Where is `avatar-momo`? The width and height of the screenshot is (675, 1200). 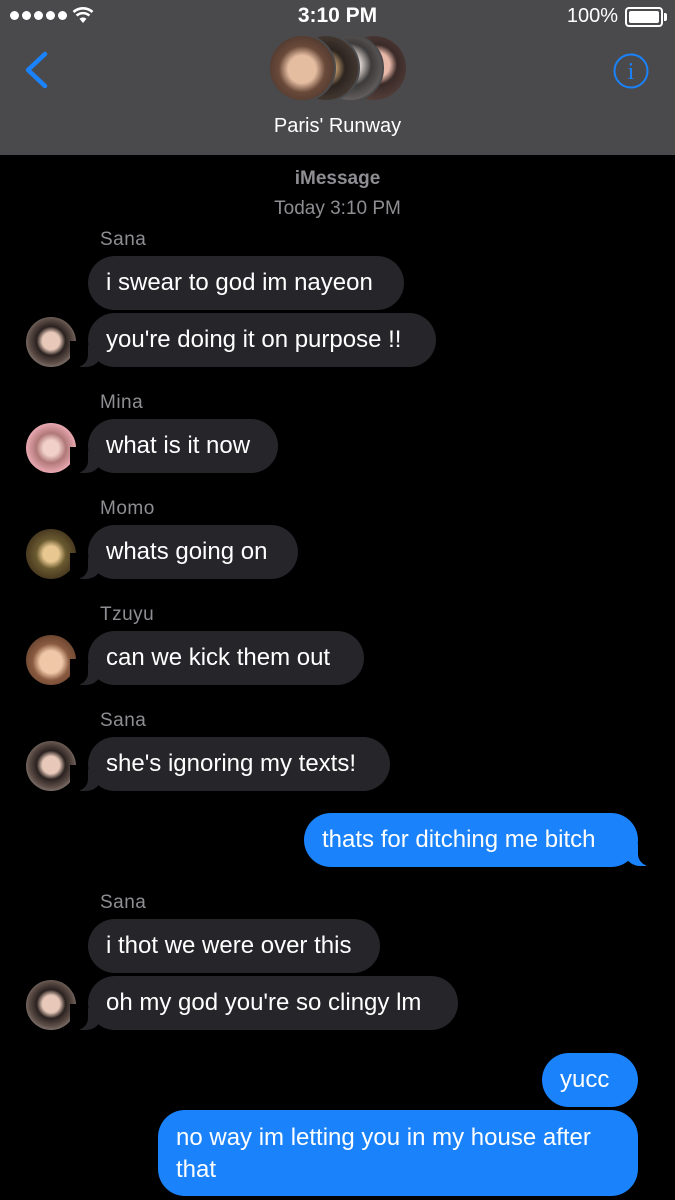 avatar-momo is located at coordinates (51, 554).